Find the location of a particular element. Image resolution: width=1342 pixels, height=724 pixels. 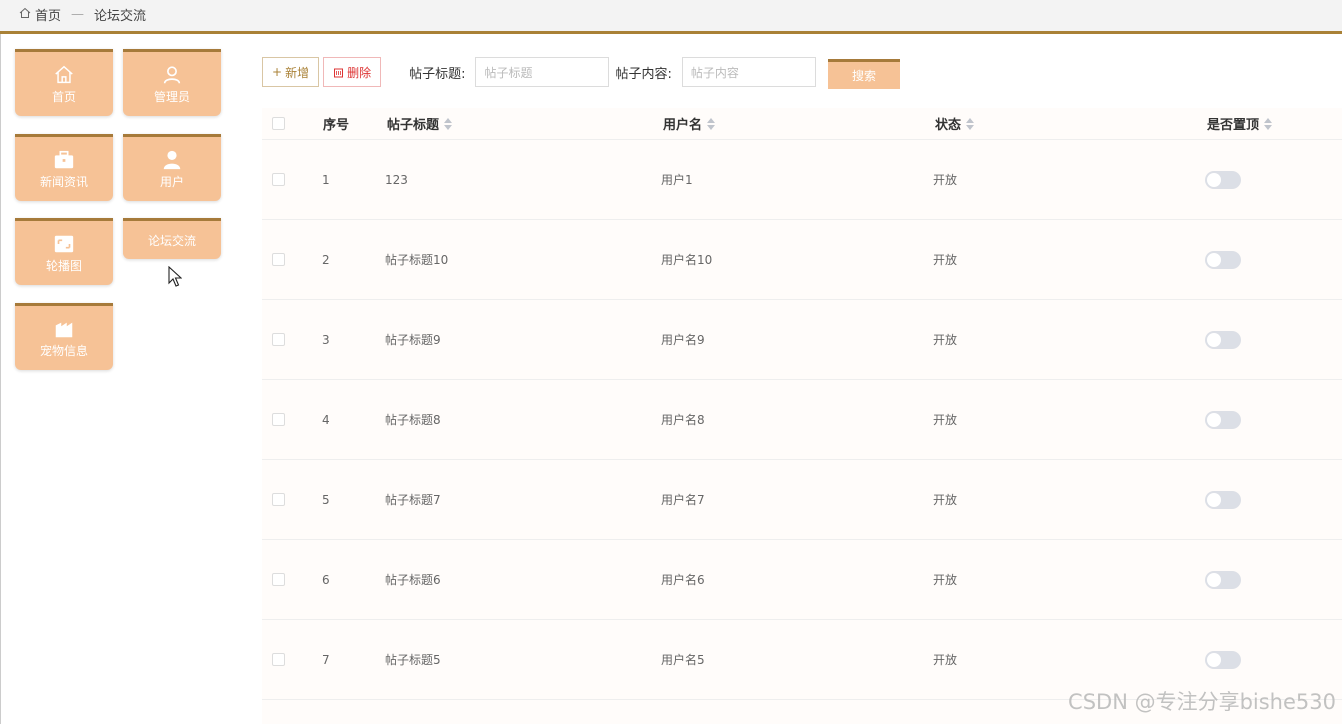

row-title: 帖子标题5 is located at coordinates (413, 660).